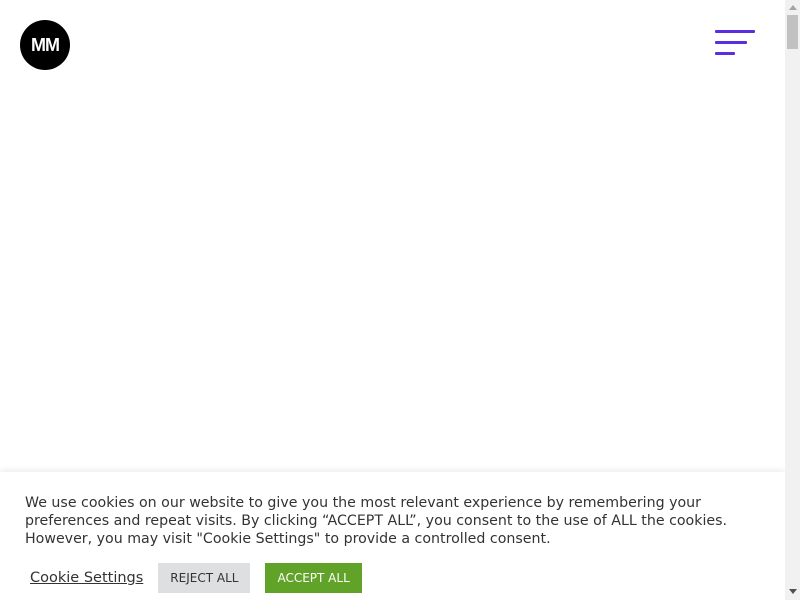 Image resolution: width=800 pixels, height=600 pixels. Describe the element at coordinates (86, 578) in the screenshot. I see `cookie-settings-link: Cookie Settings` at that location.